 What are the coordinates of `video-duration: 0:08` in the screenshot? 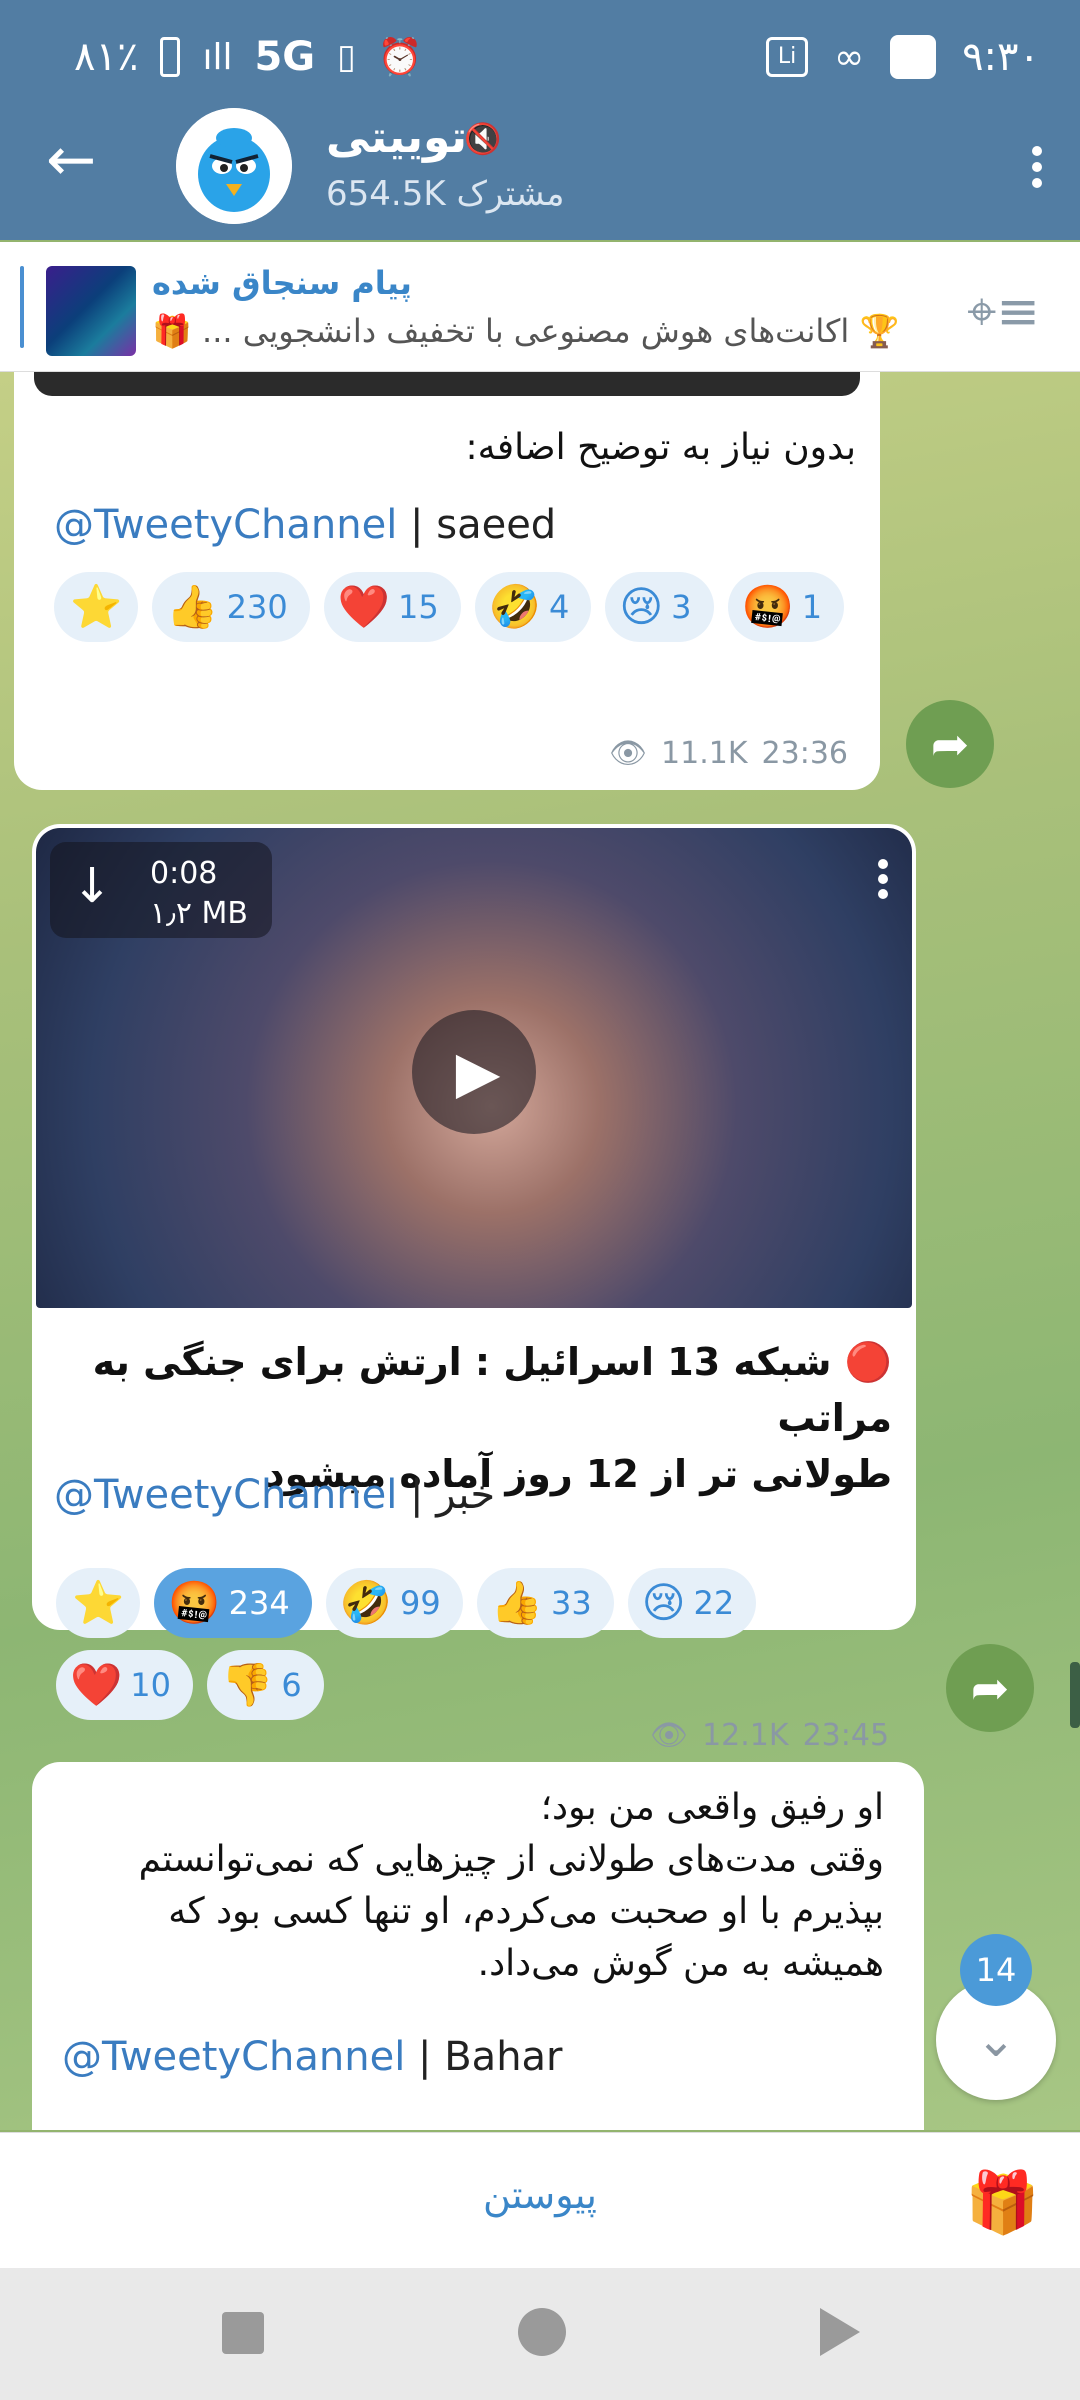 It's located at (184, 873).